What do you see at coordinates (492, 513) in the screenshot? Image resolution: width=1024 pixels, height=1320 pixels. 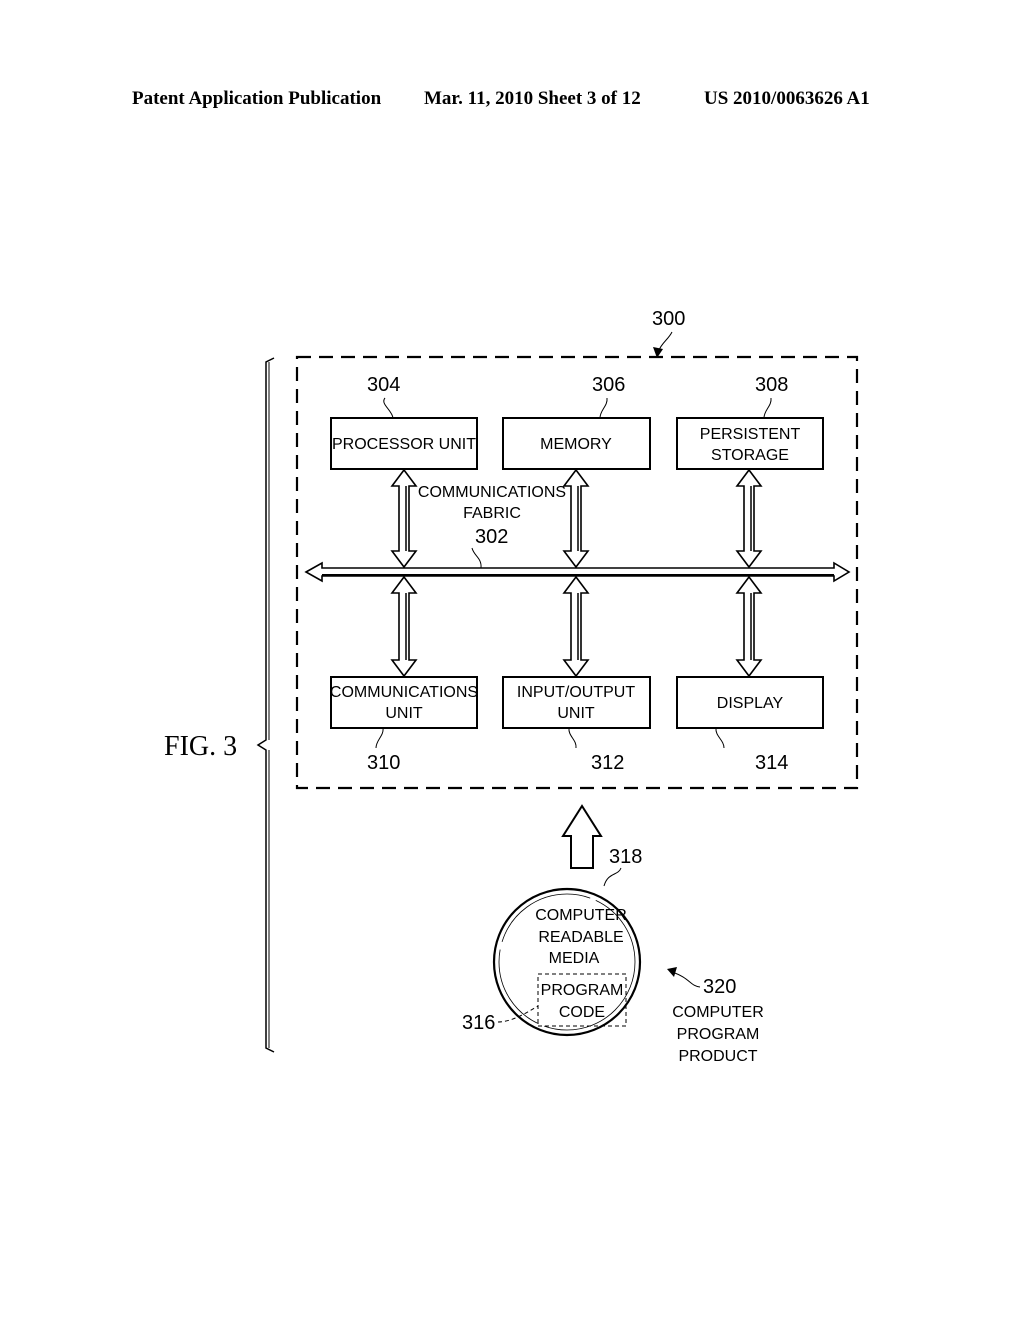 I see `fabric-label-line2: FABRIC` at bounding box center [492, 513].